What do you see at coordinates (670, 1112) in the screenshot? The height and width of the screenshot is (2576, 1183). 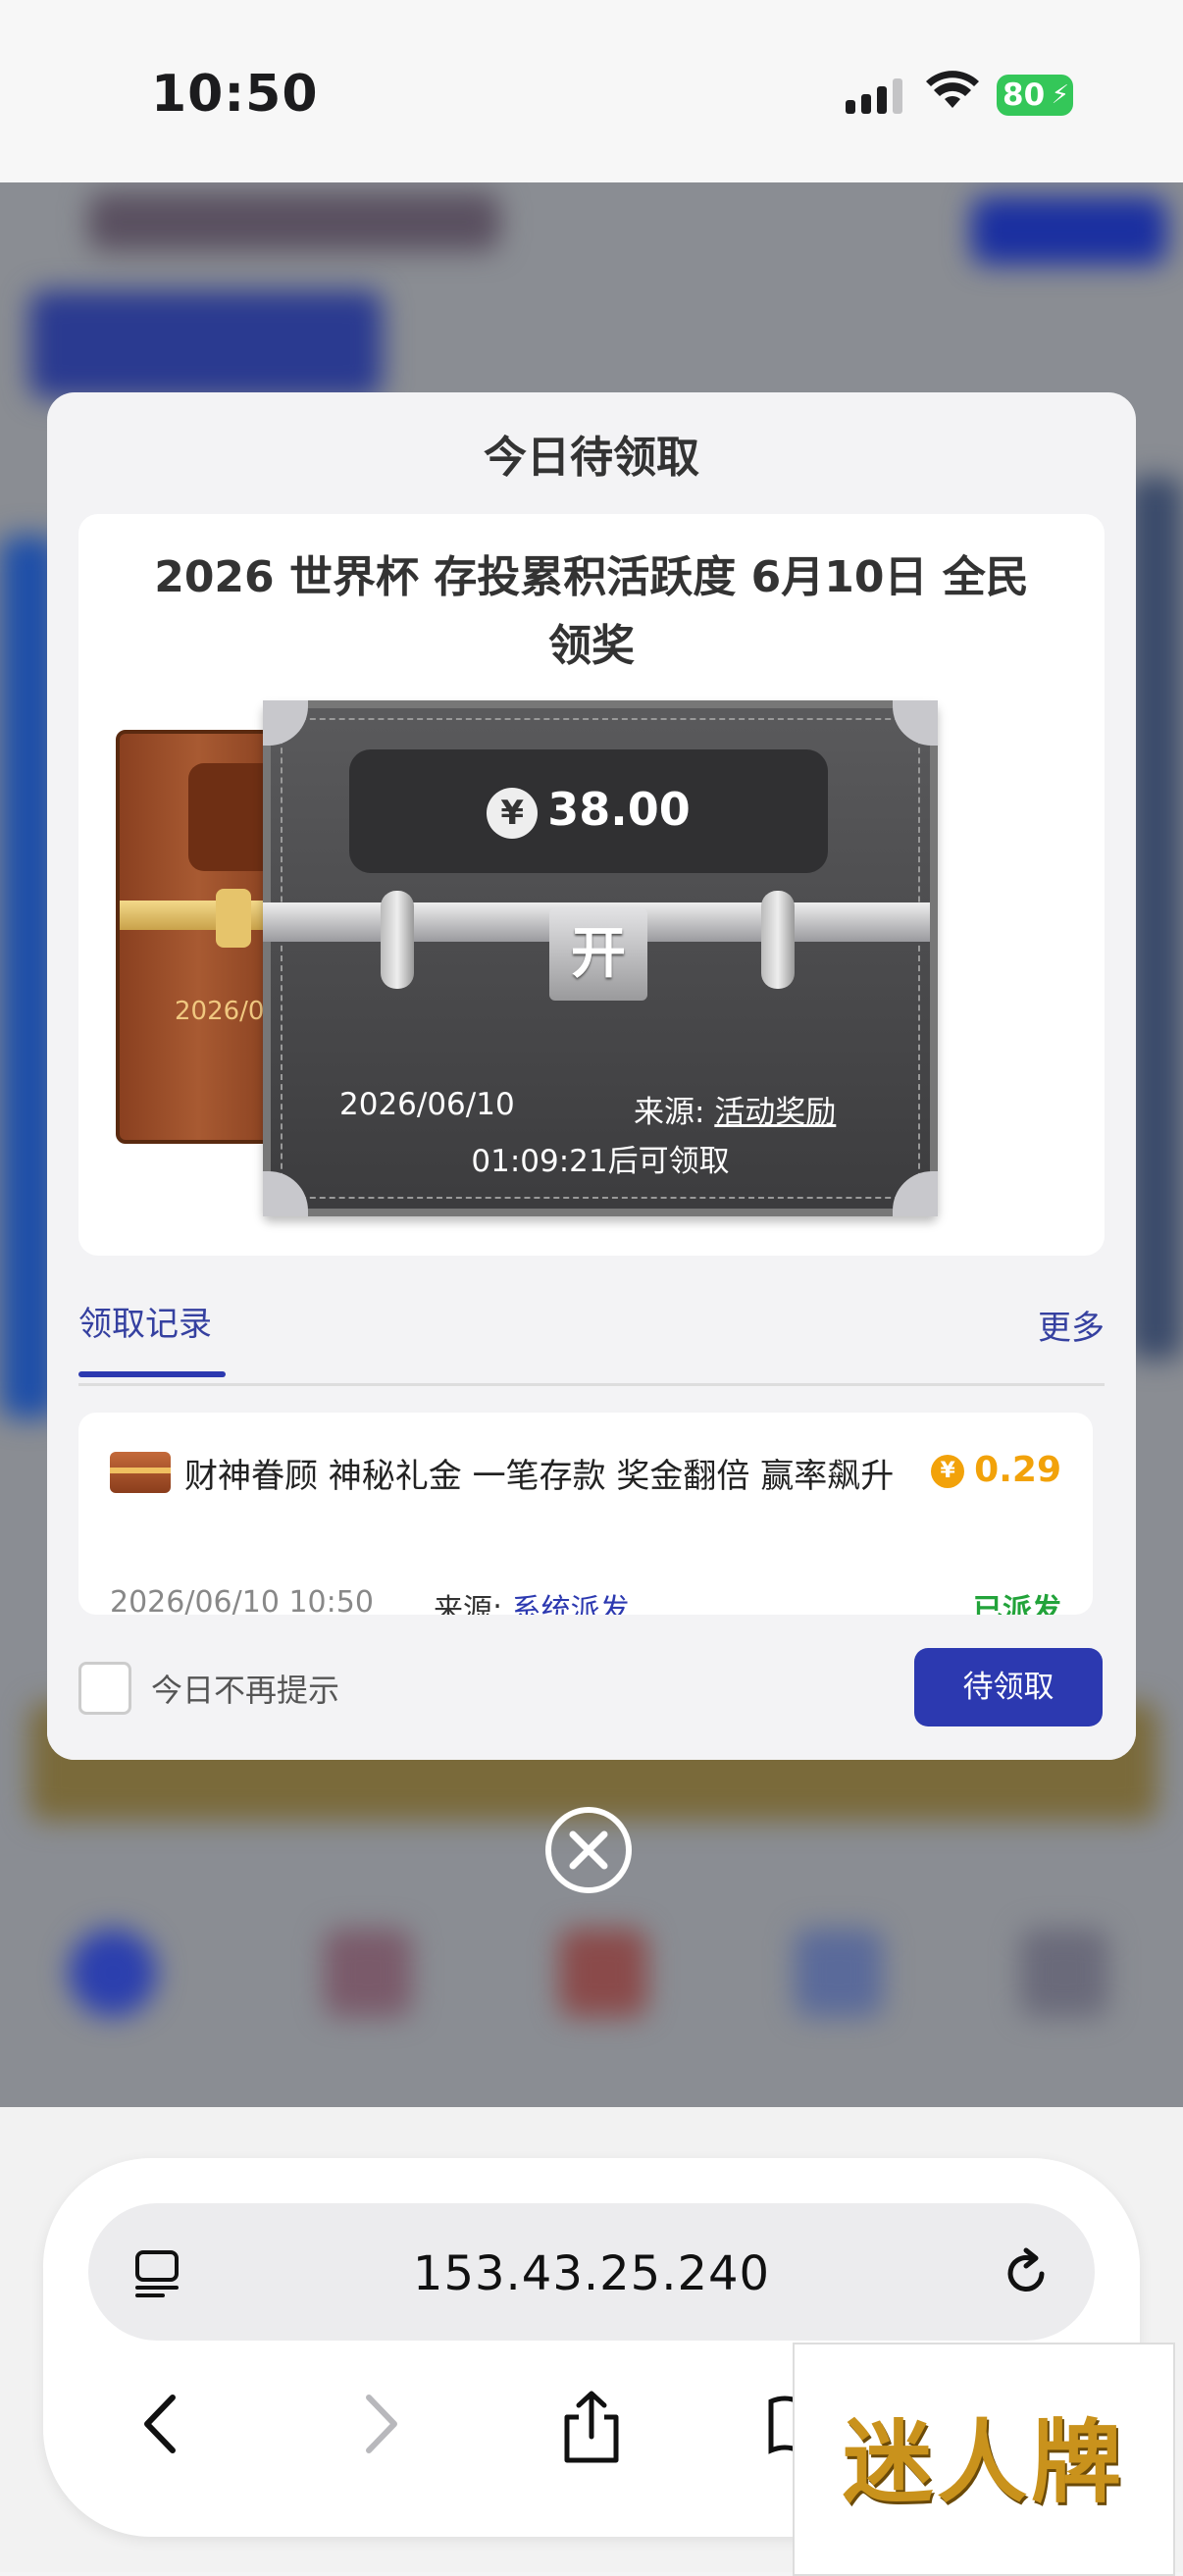 I see `chest-source-label: 来源:` at bounding box center [670, 1112].